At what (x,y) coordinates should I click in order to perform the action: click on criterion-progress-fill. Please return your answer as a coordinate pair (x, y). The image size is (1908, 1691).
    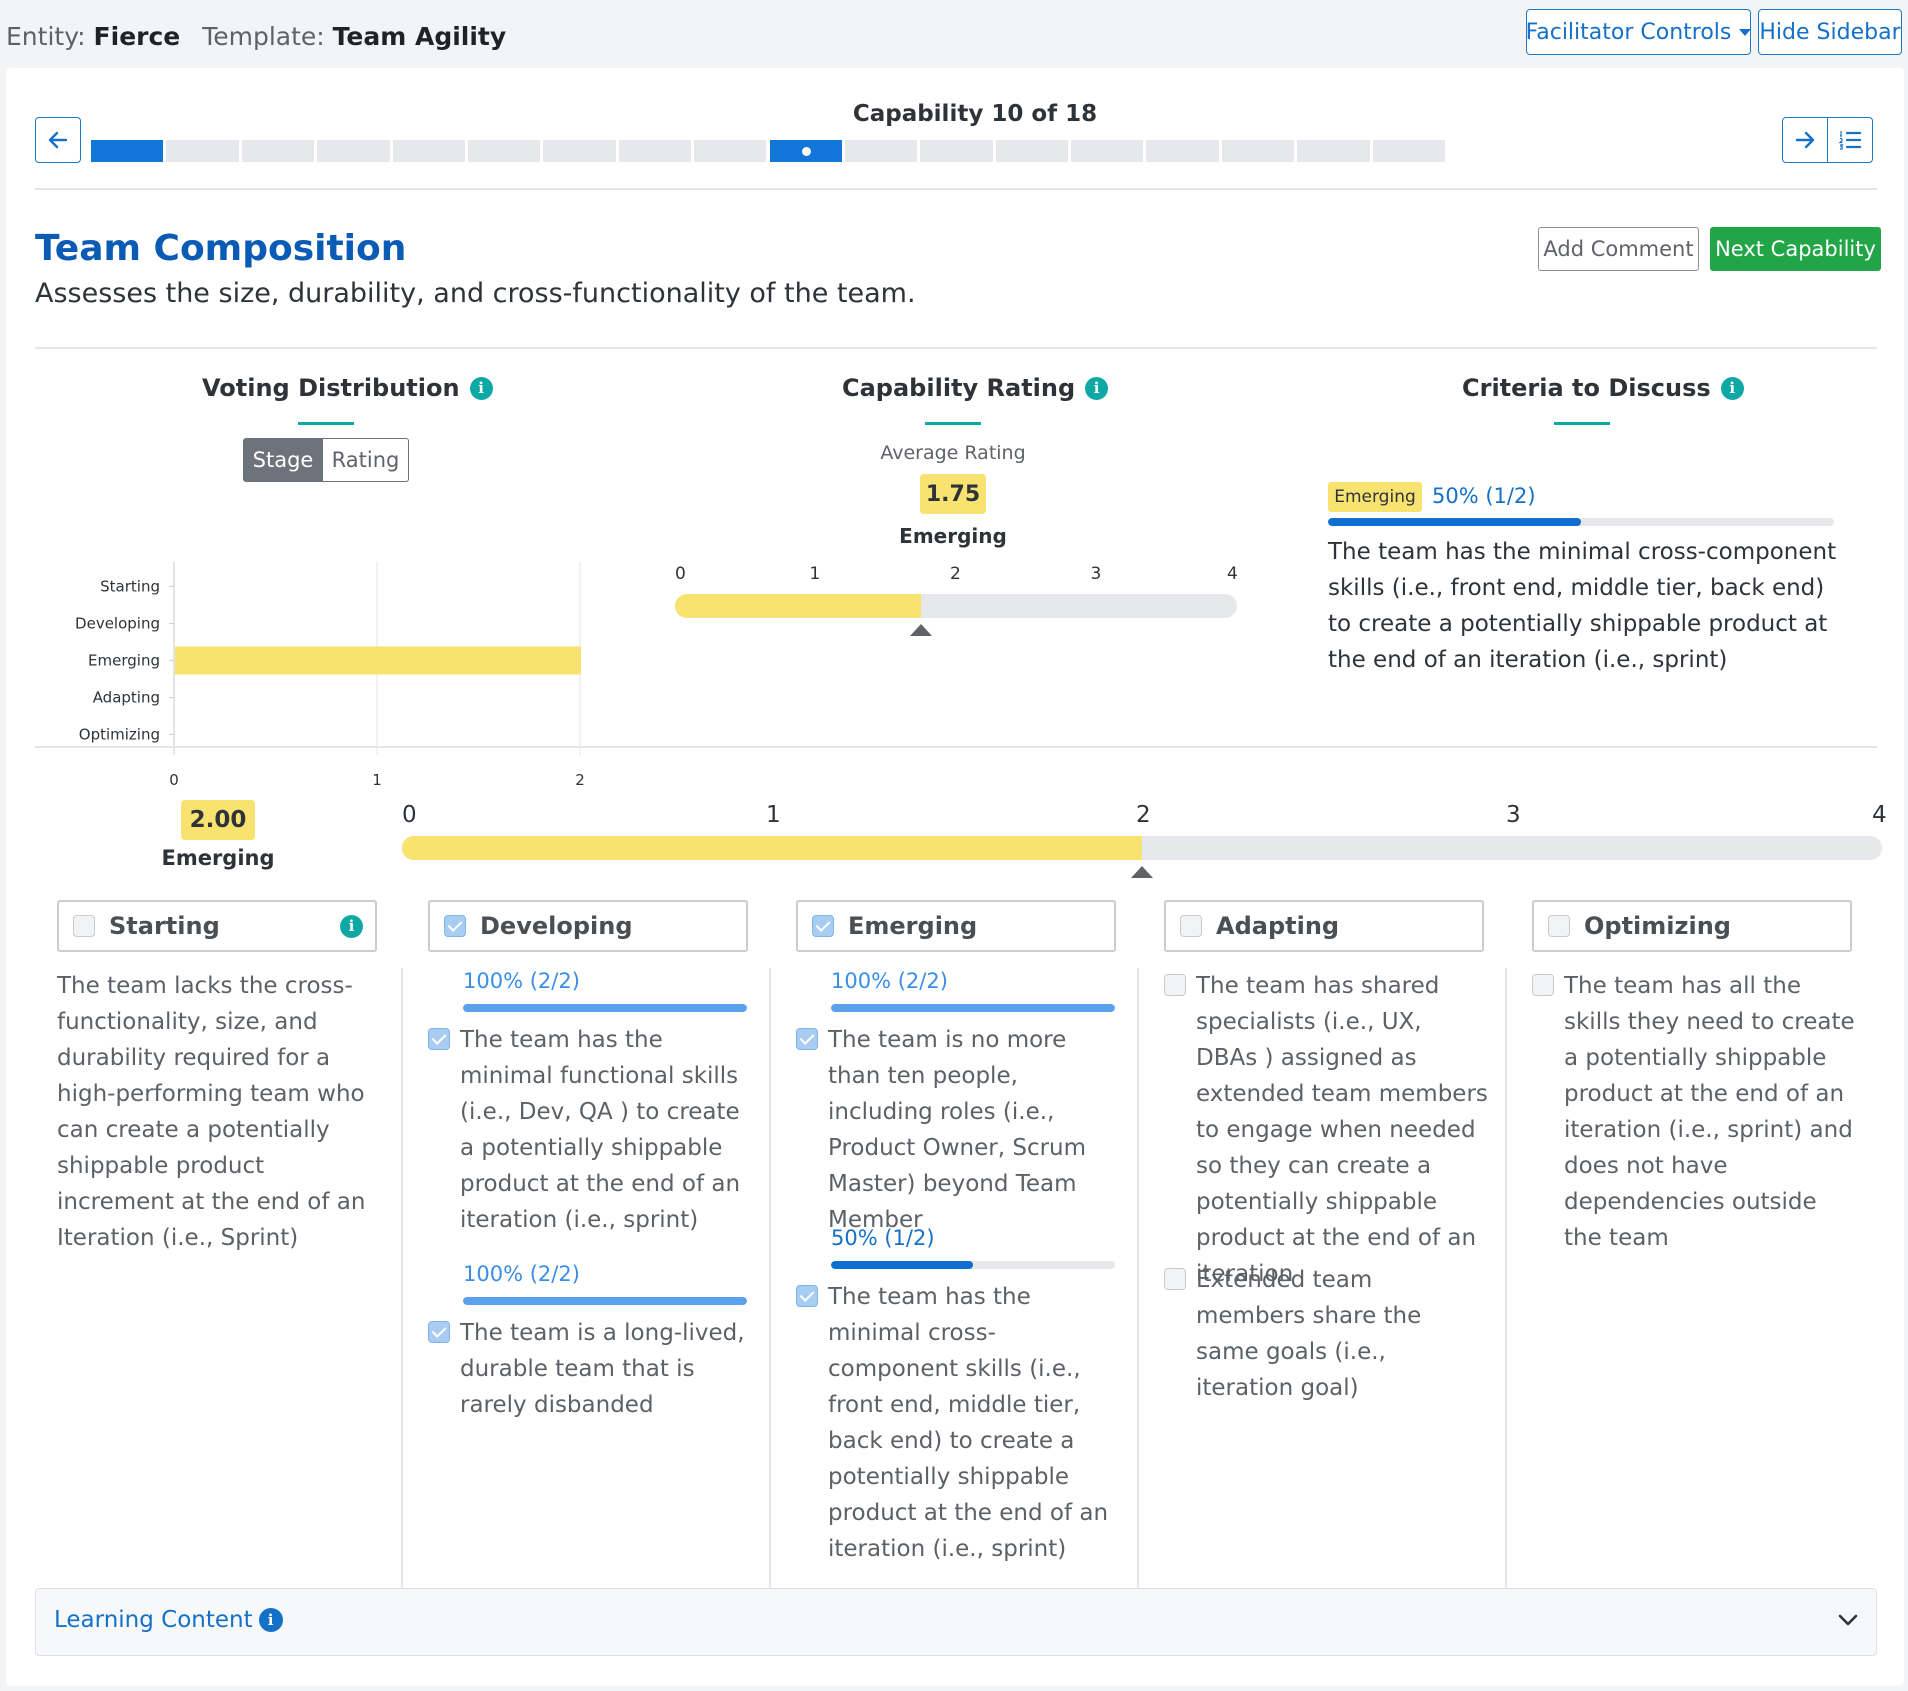
    Looking at the image, I should click on (902, 1265).